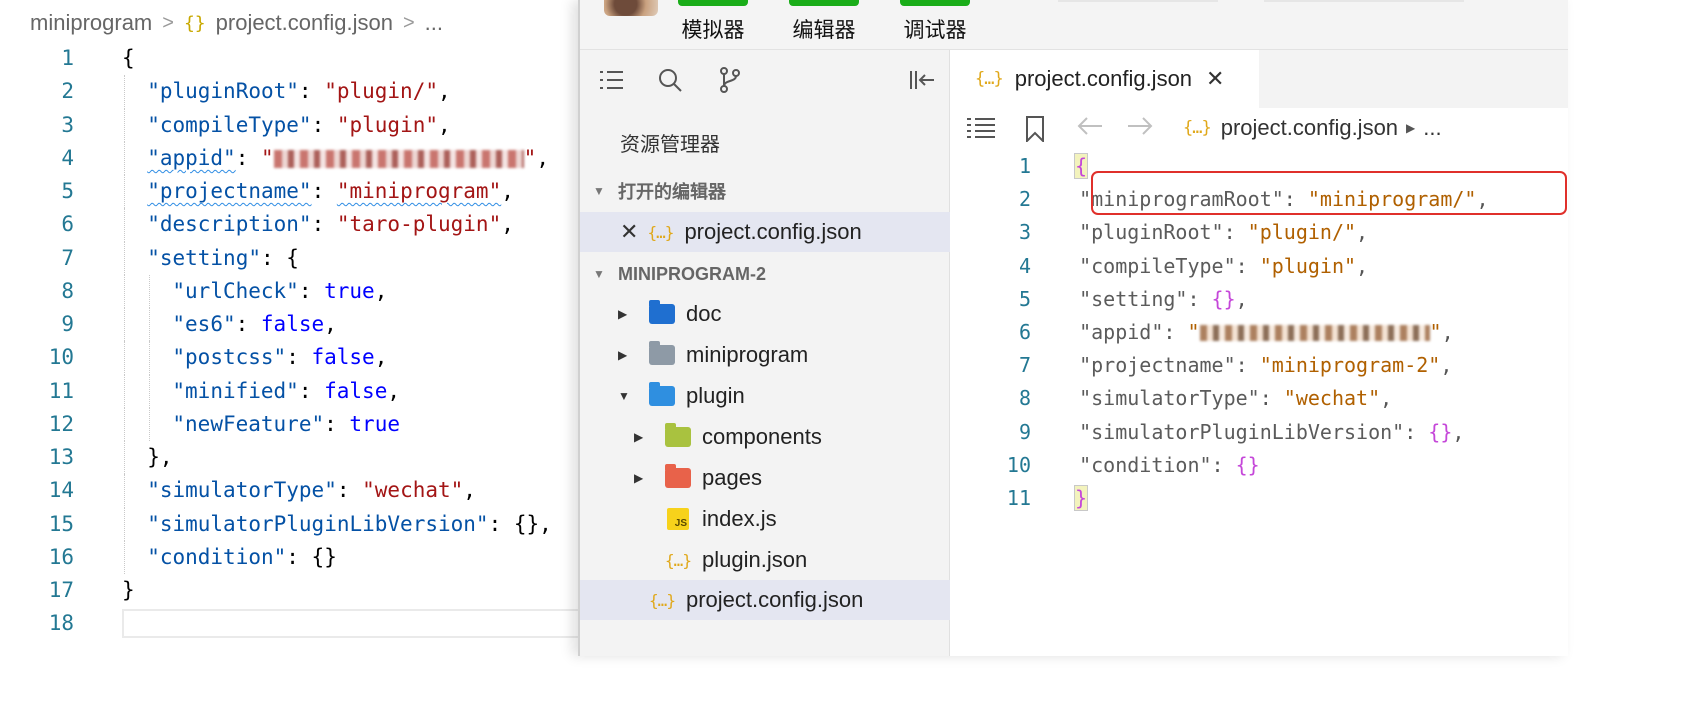 This screenshot has width=1696, height=710. I want to click on code-token: "description", so click(229, 224).